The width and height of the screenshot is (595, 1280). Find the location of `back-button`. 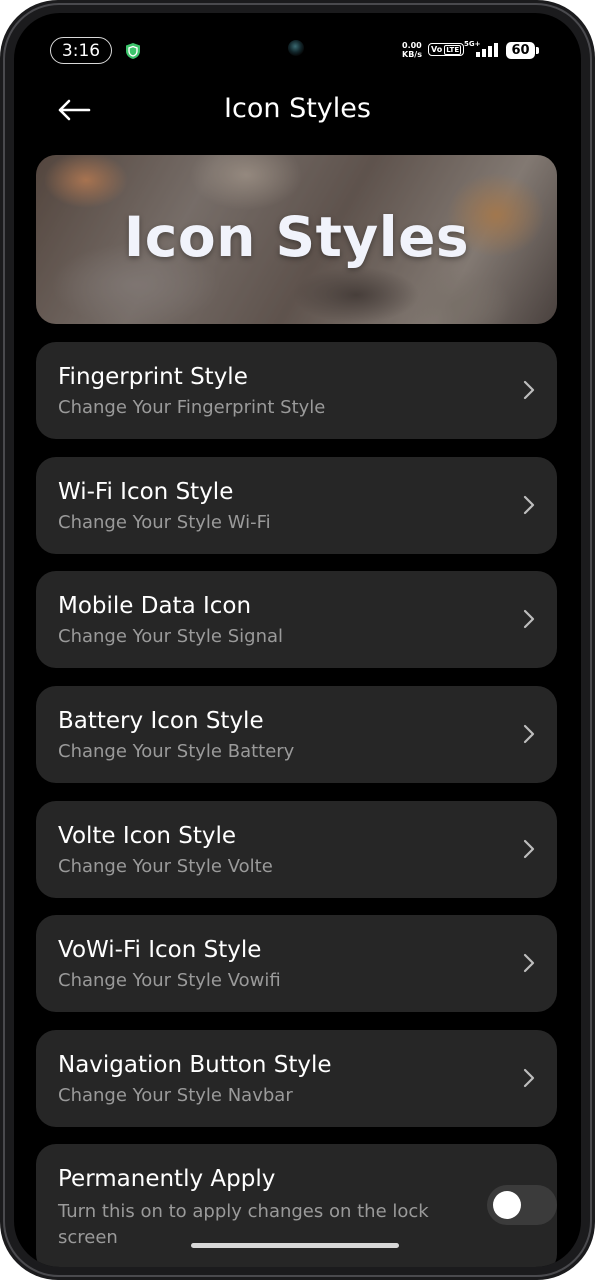

back-button is located at coordinates (74, 110).